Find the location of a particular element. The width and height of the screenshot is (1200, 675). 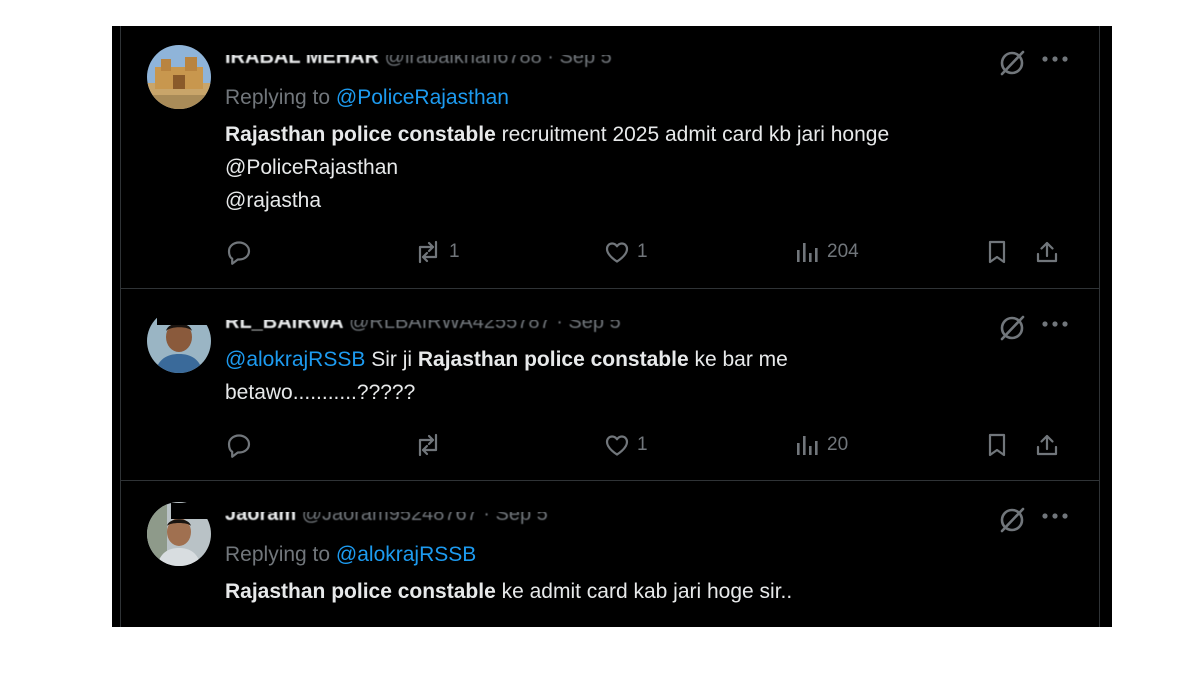

display-name: RL_BAIRWA is located at coordinates (284, 326).